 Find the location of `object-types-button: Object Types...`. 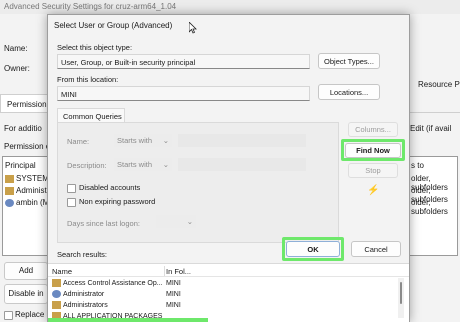

object-types-button: Object Types... is located at coordinates (349, 61).